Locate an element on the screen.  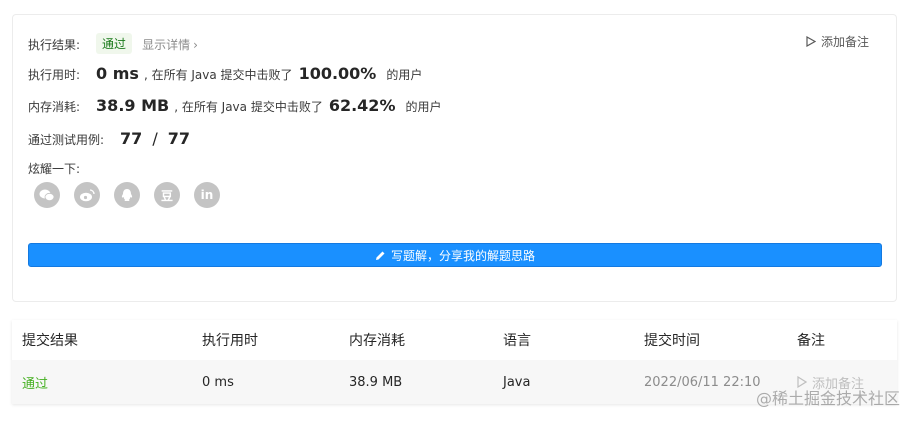
qq-icon is located at coordinates (127, 195).